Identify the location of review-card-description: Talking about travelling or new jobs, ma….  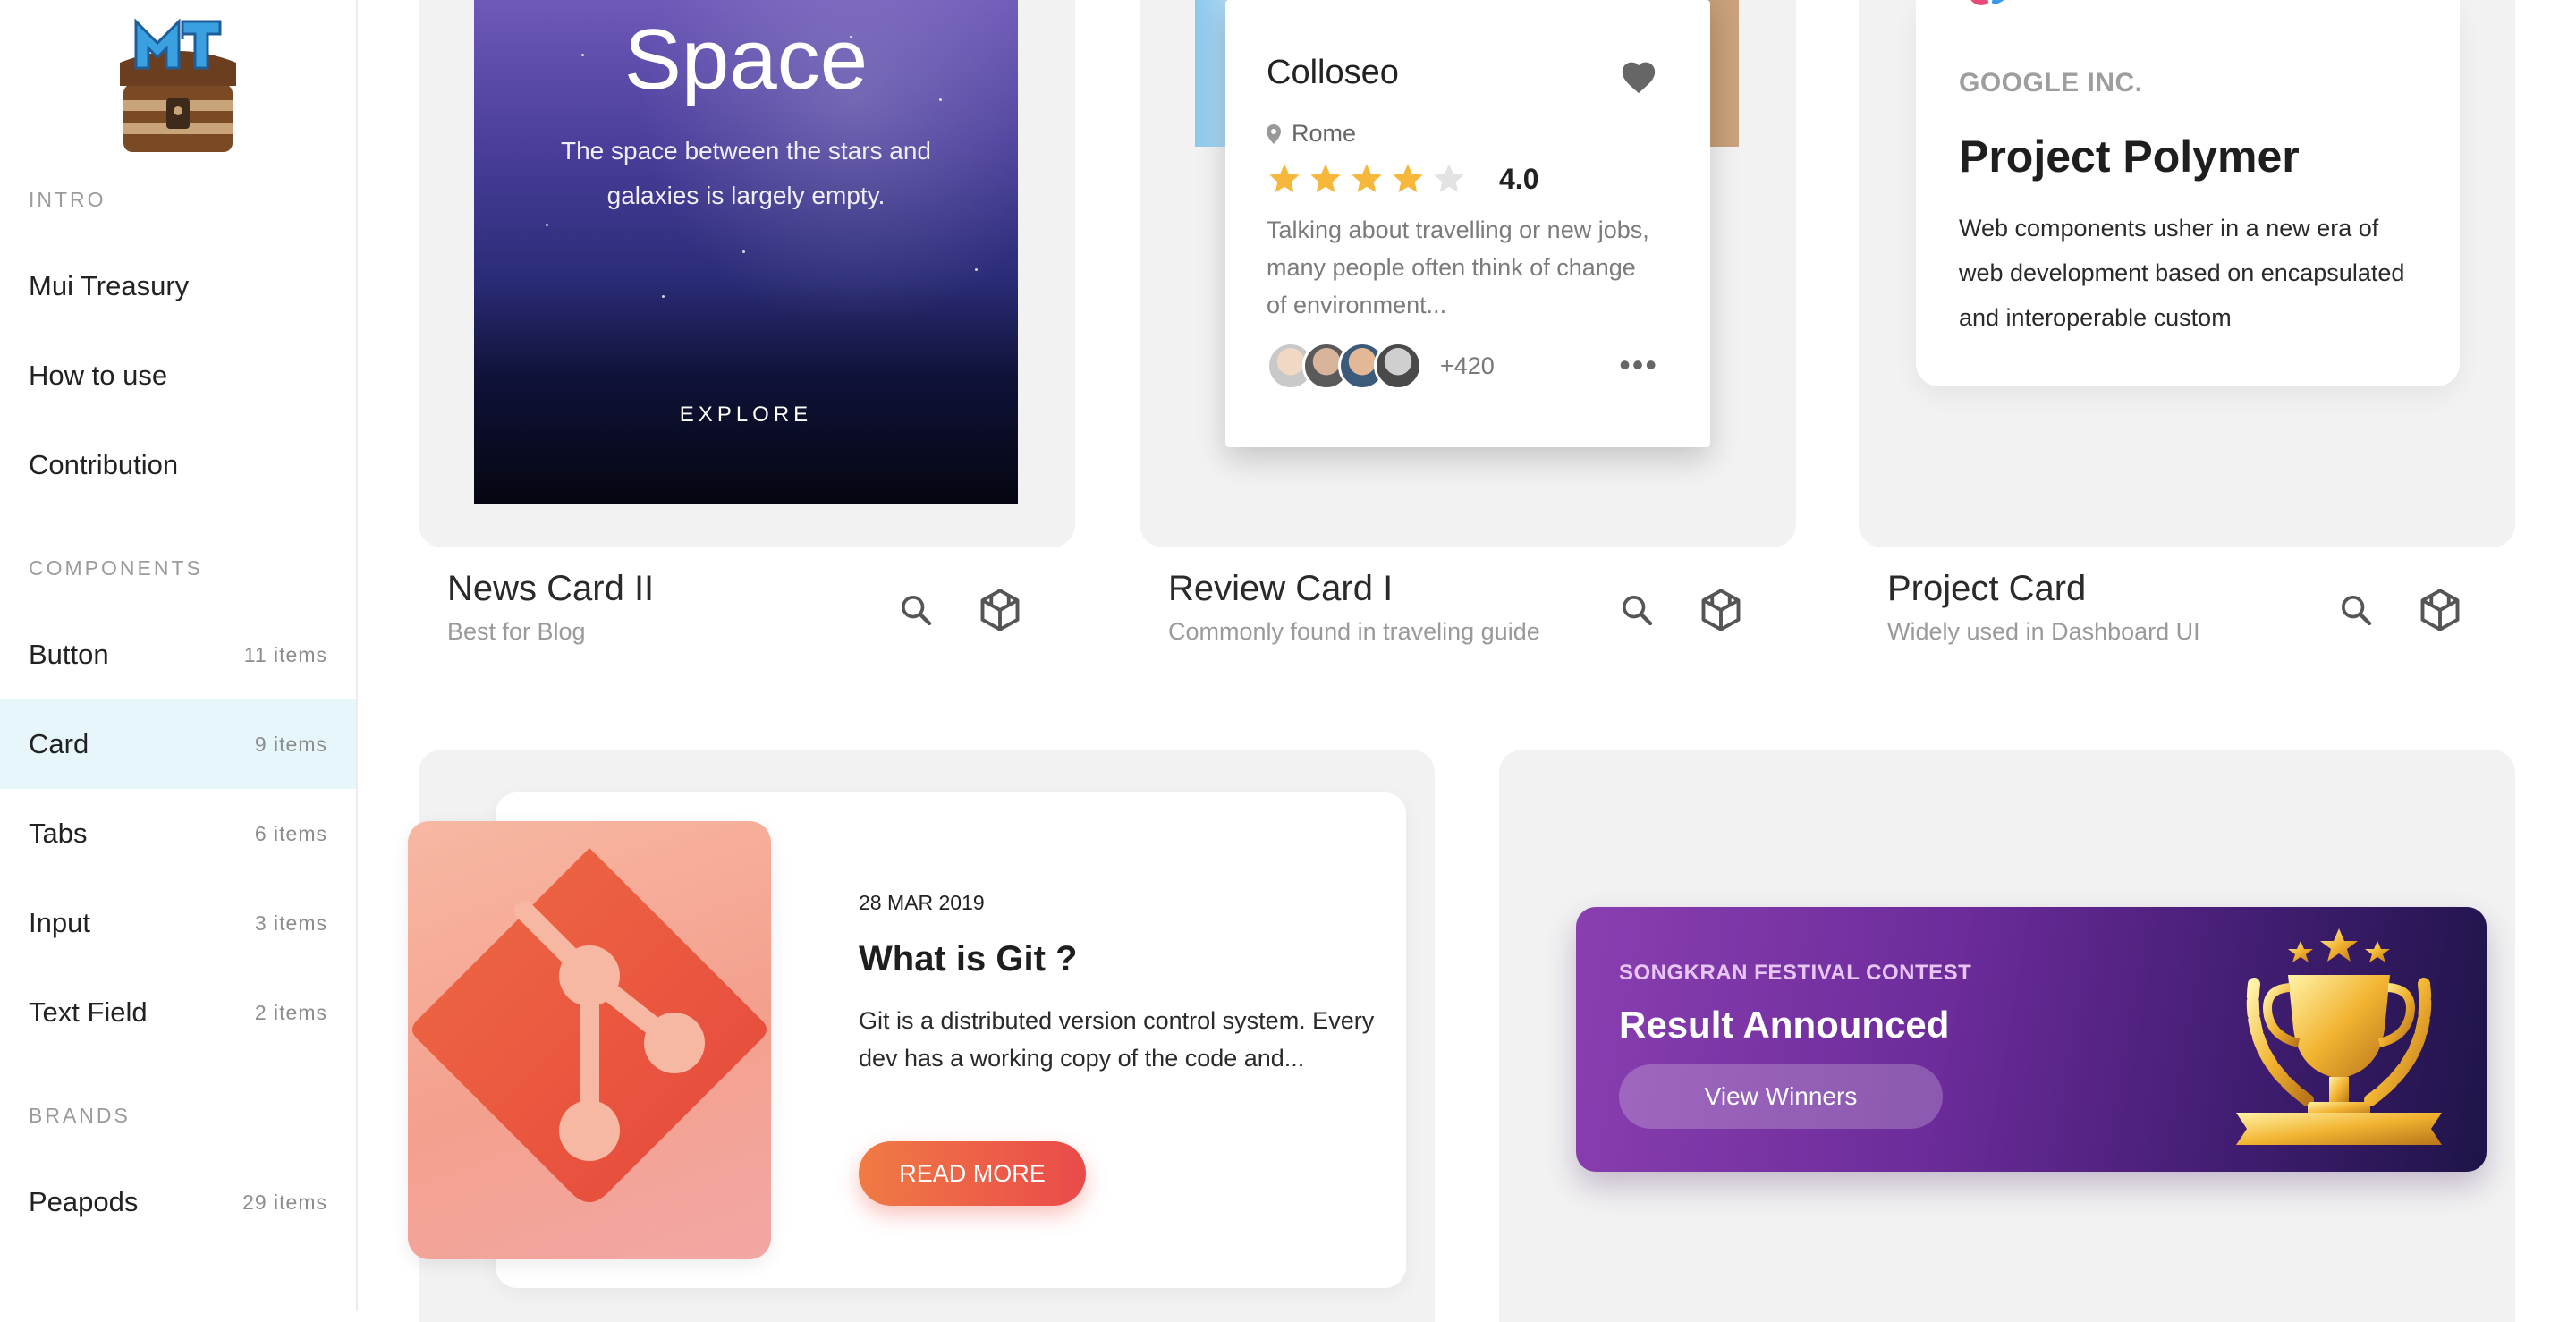
(1458, 267).